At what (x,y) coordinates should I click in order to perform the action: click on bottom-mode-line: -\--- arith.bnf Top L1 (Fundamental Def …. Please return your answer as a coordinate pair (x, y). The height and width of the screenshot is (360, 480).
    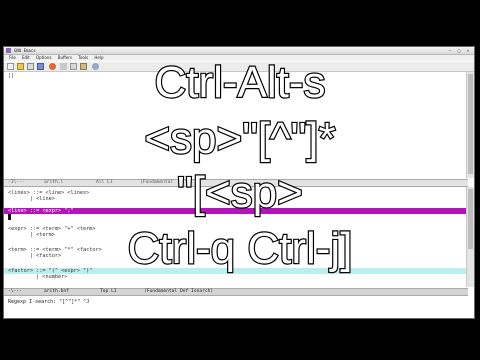
    Looking at the image, I should click on (236, 292).